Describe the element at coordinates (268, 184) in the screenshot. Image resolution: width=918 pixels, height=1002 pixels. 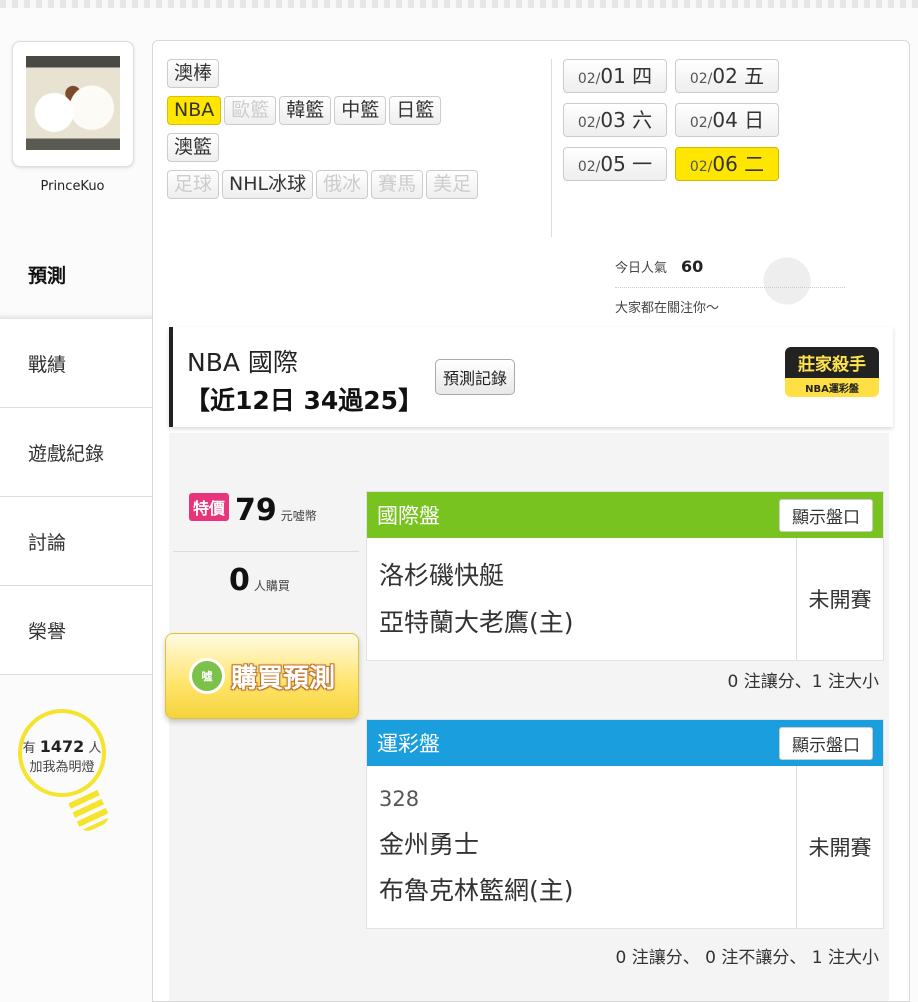
I see `sport-pill: NHL冰球` at that location.